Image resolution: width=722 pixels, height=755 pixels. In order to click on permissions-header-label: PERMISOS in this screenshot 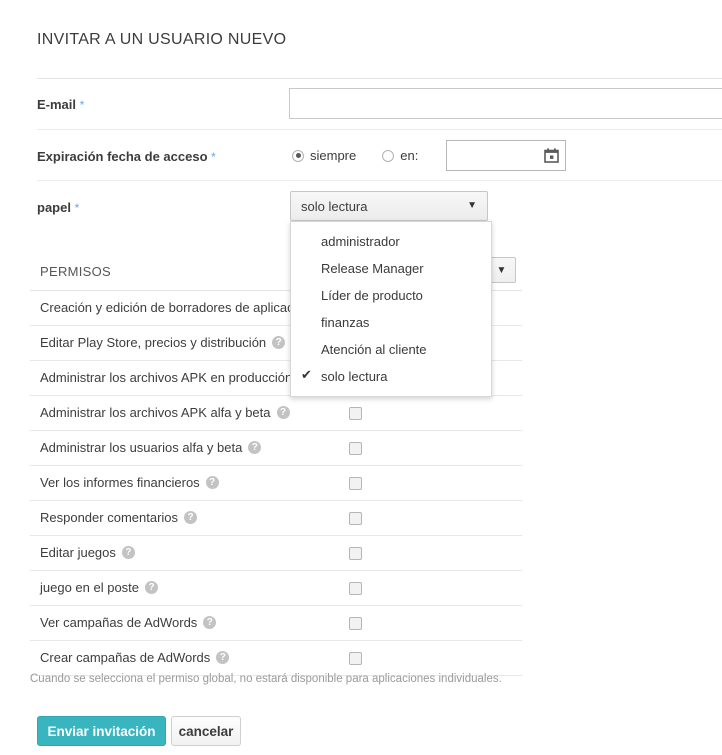, I will do `click(76, 271)`.